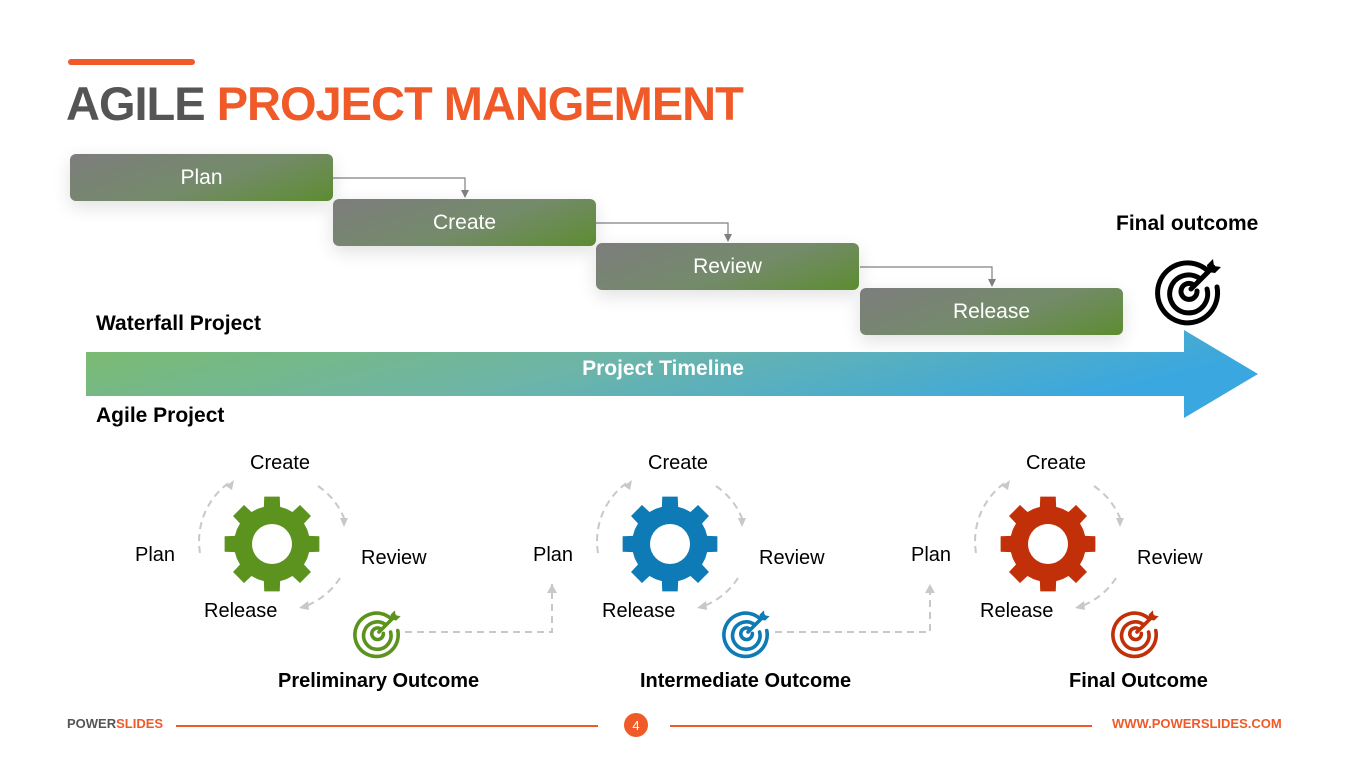 This screenshot has width=1365, height=767. What do you see at coordinates (1197, 723) in the screenshot?
I see `footer-url: WWW.POWERSLIDES.COM` at bounding box center [1197, 723].